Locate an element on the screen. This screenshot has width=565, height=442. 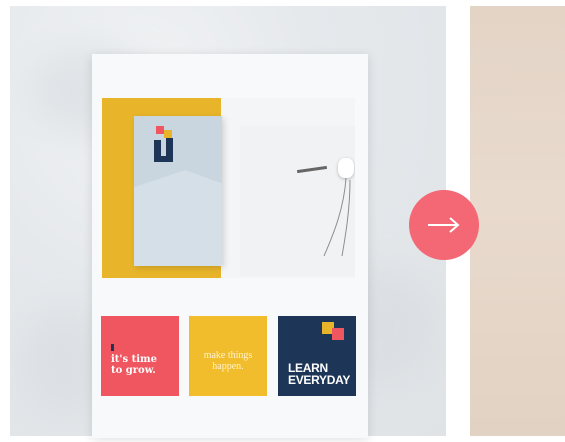
binder-clip is located at coordinates (346, 168).